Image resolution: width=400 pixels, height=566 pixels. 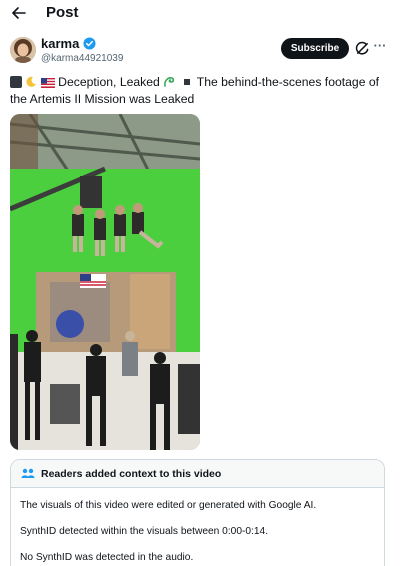 I want to click on small-black-square-emoji-icon, so click(x=186, y=82).